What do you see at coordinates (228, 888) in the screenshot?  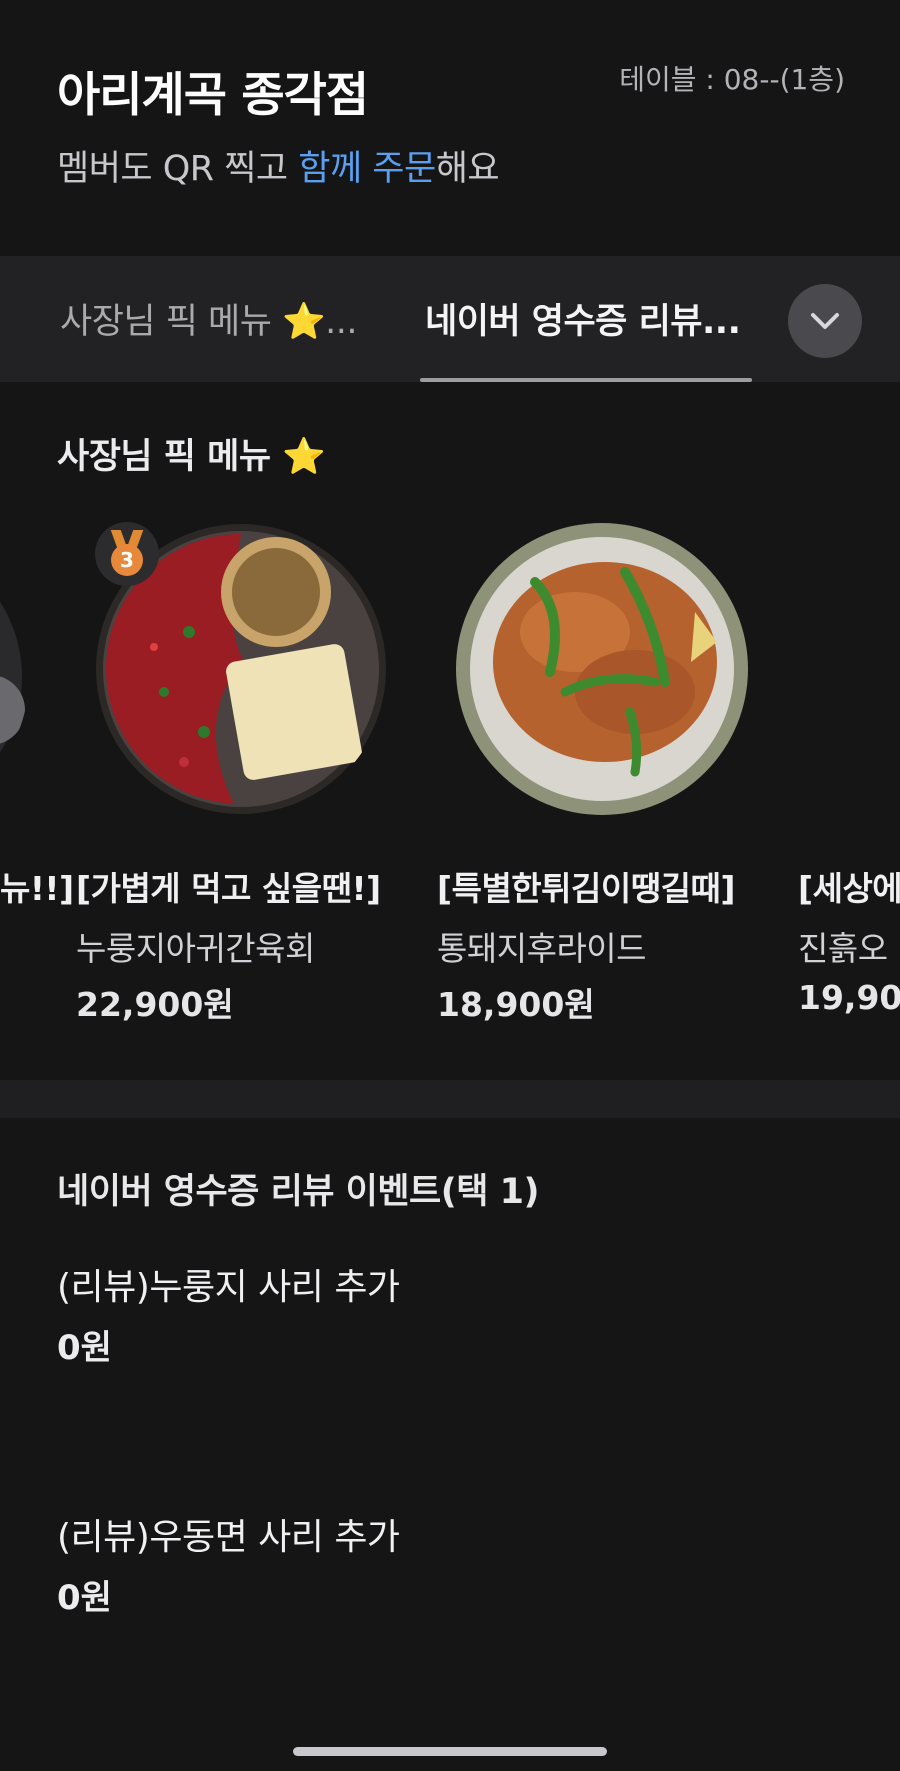 I see `menu-caption: [가볍게 먹고 싶을땐!]` at bounding box center [228, 888].